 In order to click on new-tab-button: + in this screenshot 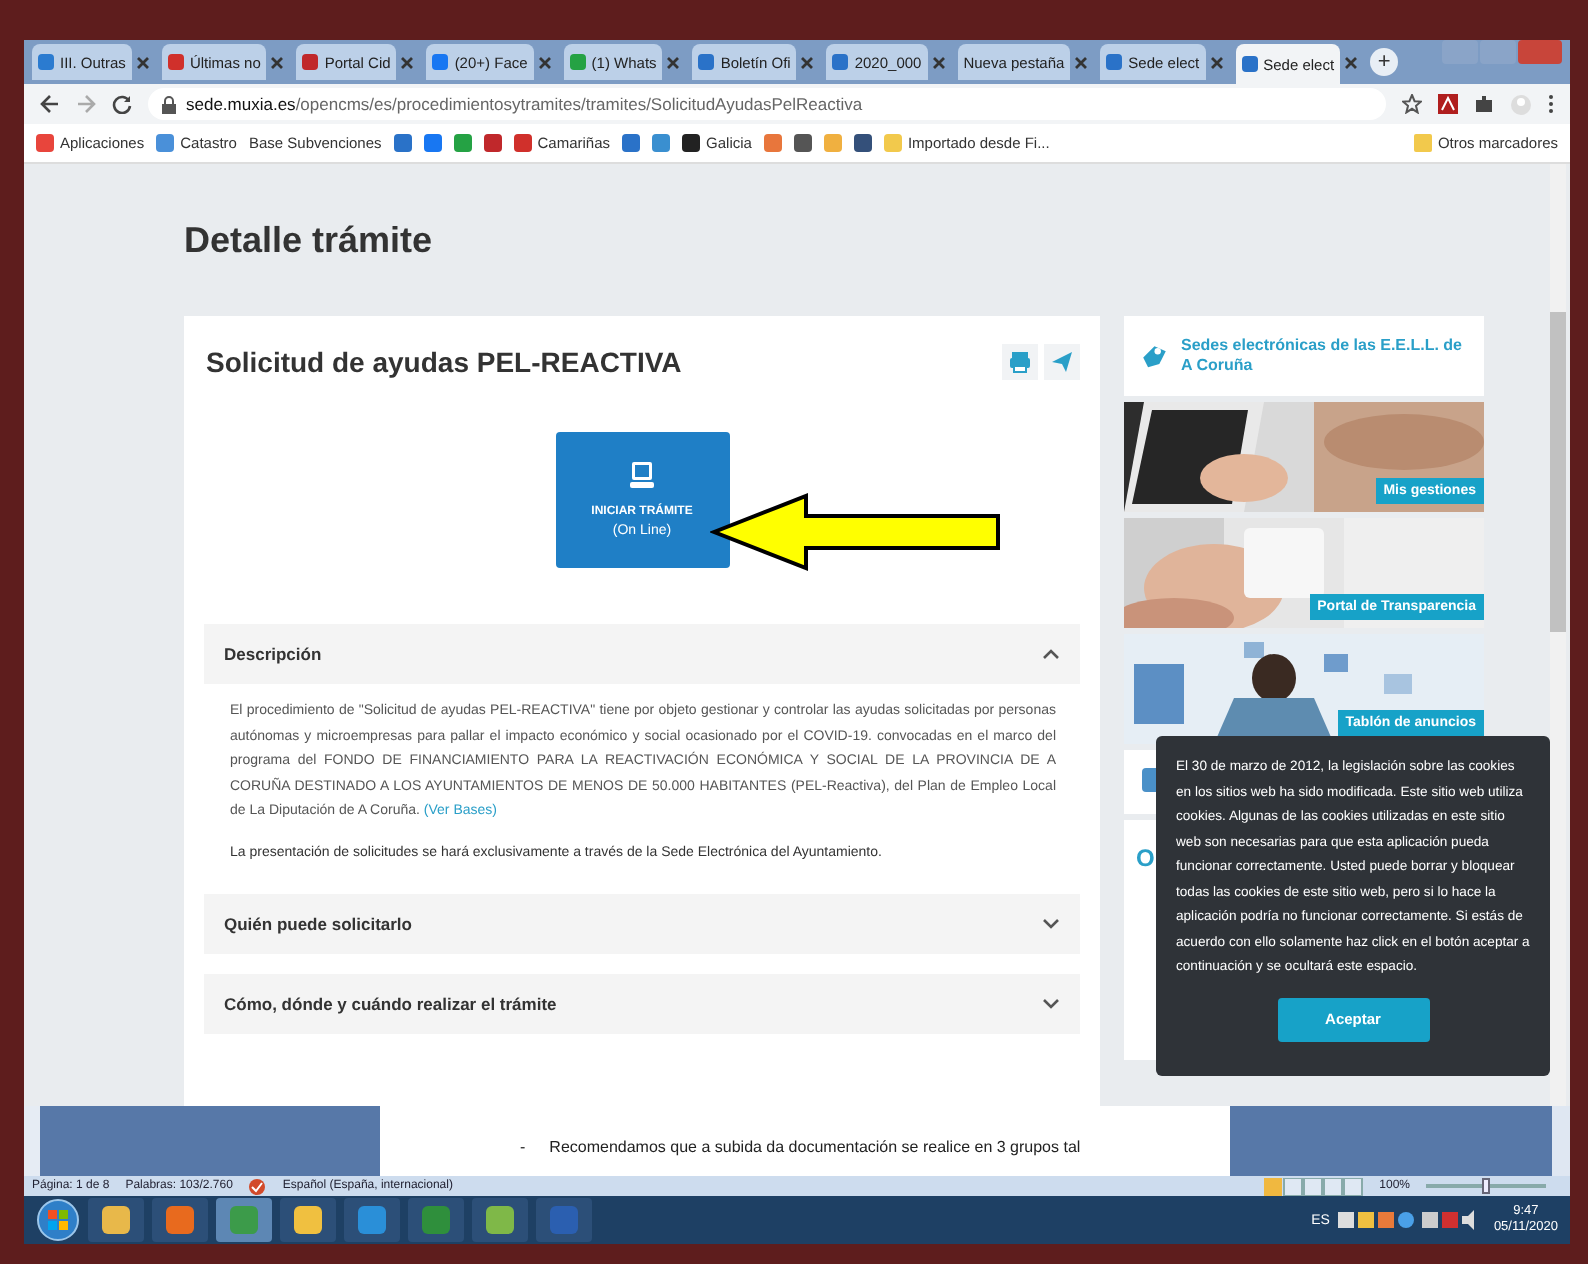, I will do `click(1384, 62)`.